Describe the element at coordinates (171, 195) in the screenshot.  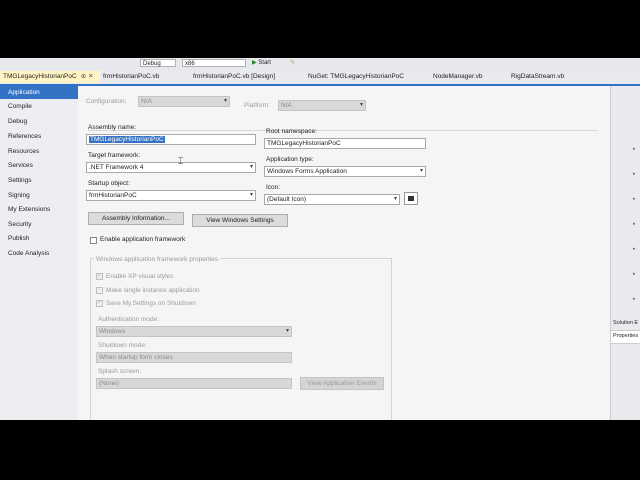
I see `startup-object-select: frmHistorianPoC ▾` at that location.